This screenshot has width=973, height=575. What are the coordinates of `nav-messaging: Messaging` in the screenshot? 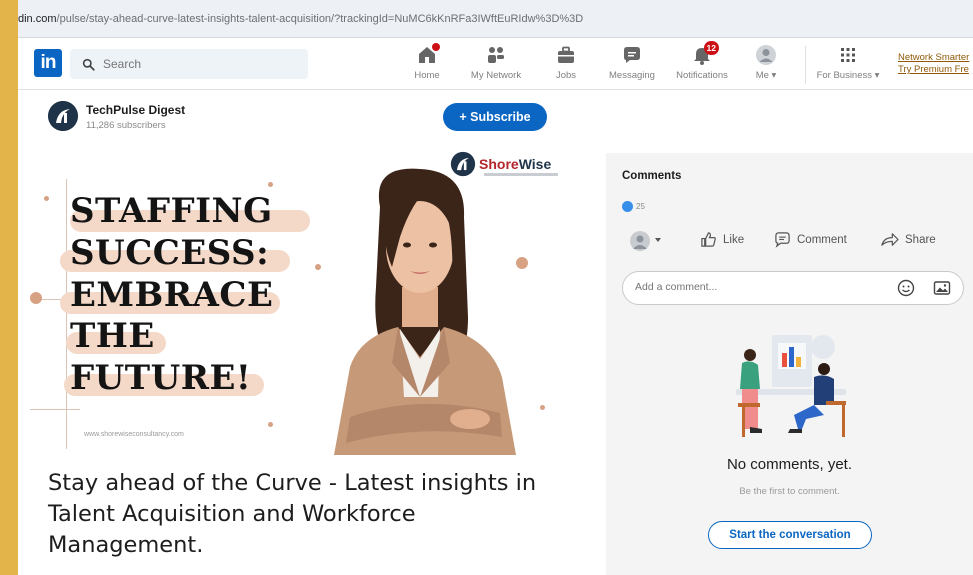 It's located at (632, 65).